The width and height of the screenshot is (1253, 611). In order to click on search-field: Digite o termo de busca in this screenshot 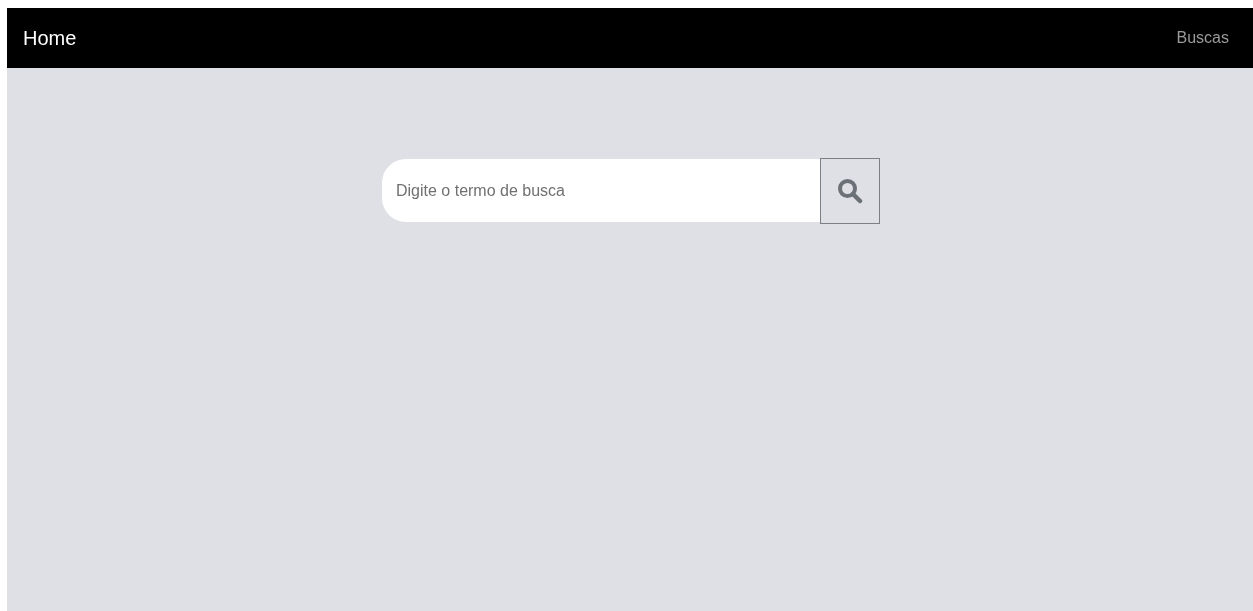, I will do `click(601, 190)`.